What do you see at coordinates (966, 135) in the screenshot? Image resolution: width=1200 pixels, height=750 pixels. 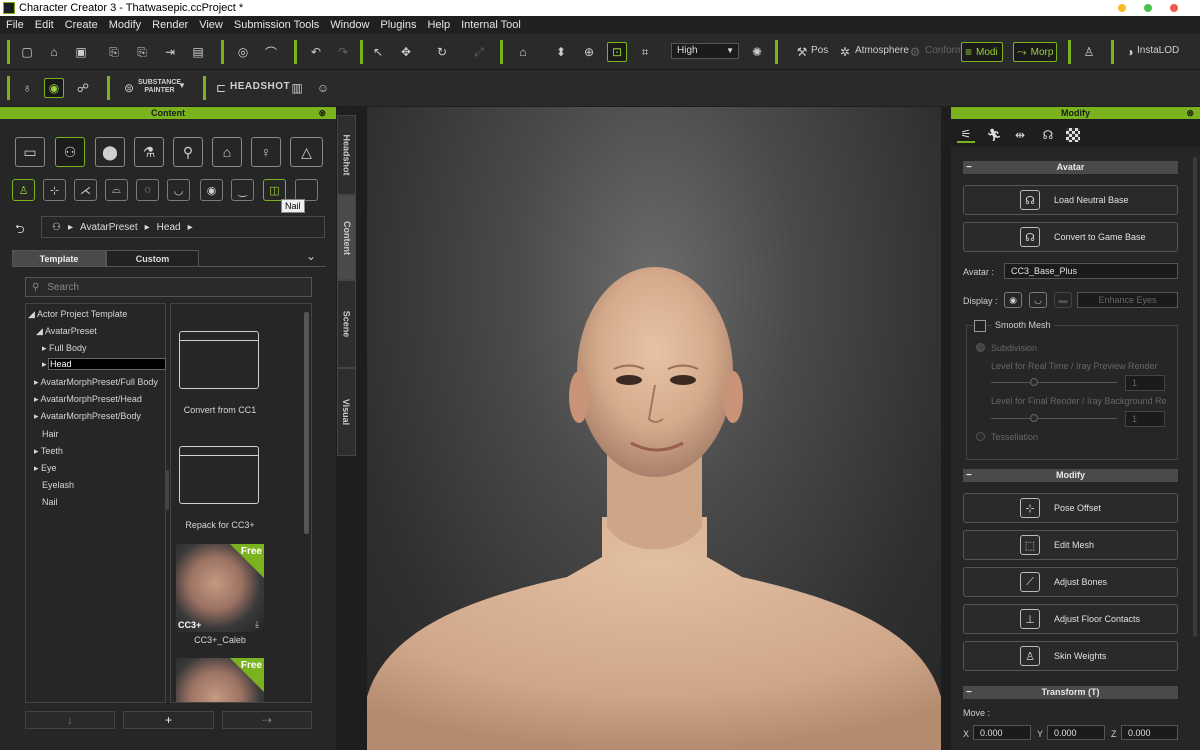 I see `attribute-tab-icon: ⚟` at bounding box center [966, 135].